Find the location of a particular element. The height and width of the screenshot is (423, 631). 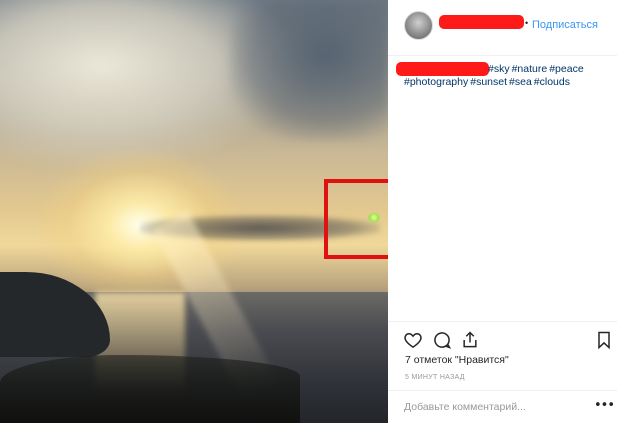

post-header: • Подписаться is located at coordinates (502, 28).